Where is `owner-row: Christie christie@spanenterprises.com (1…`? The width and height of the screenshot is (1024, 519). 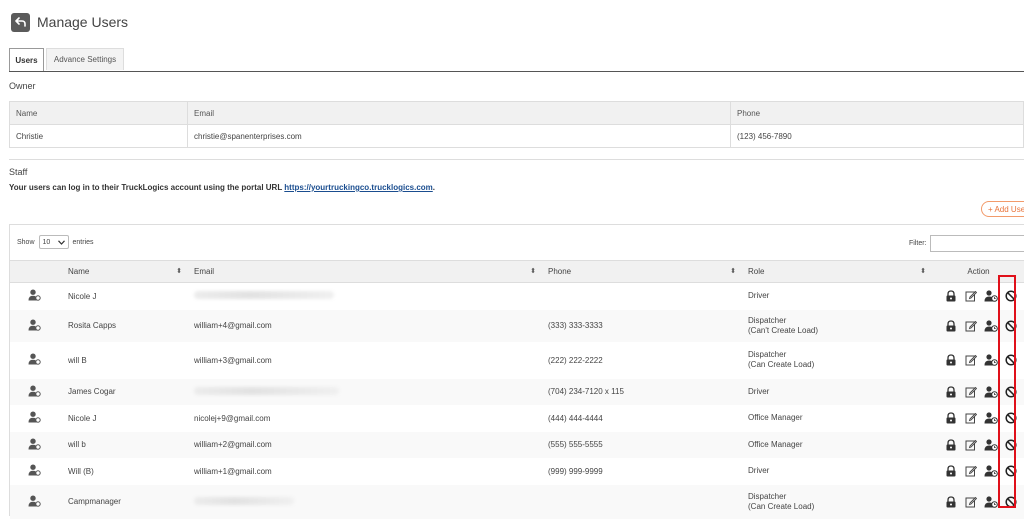
owner-row: Christie christie@spanenterprises.com (1… is located at coordinates (517, 136).